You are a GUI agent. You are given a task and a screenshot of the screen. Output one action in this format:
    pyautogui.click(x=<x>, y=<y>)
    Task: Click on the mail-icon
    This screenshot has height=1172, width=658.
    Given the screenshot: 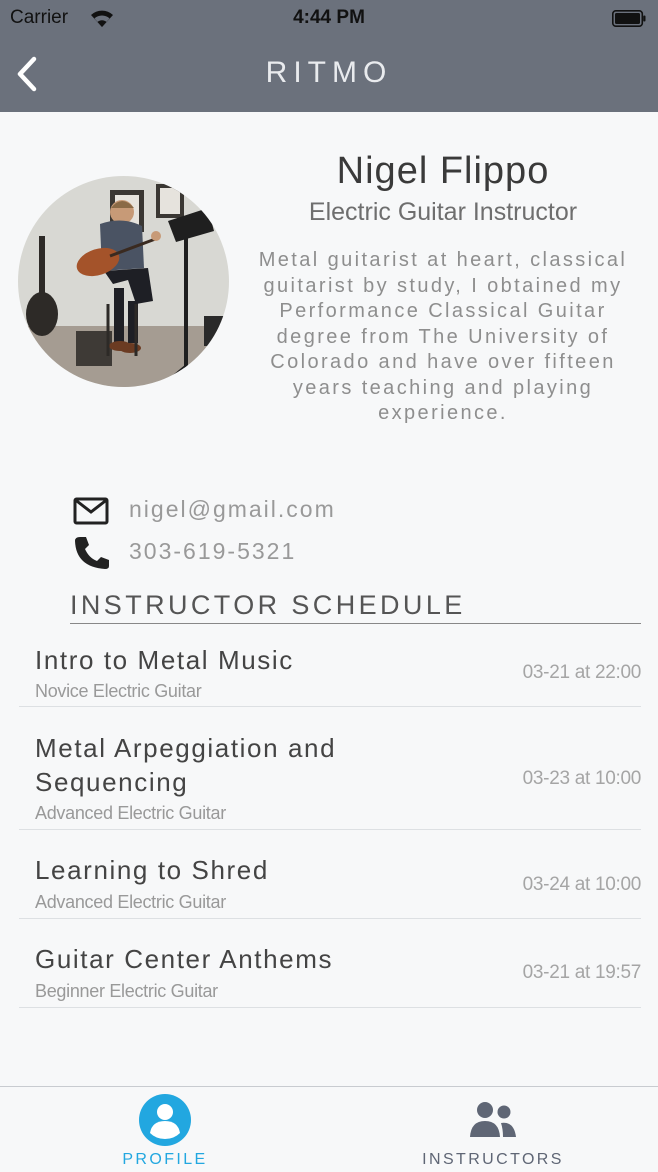 What is the action you would take?
    pyautogui.click(x=91, y=511)
    